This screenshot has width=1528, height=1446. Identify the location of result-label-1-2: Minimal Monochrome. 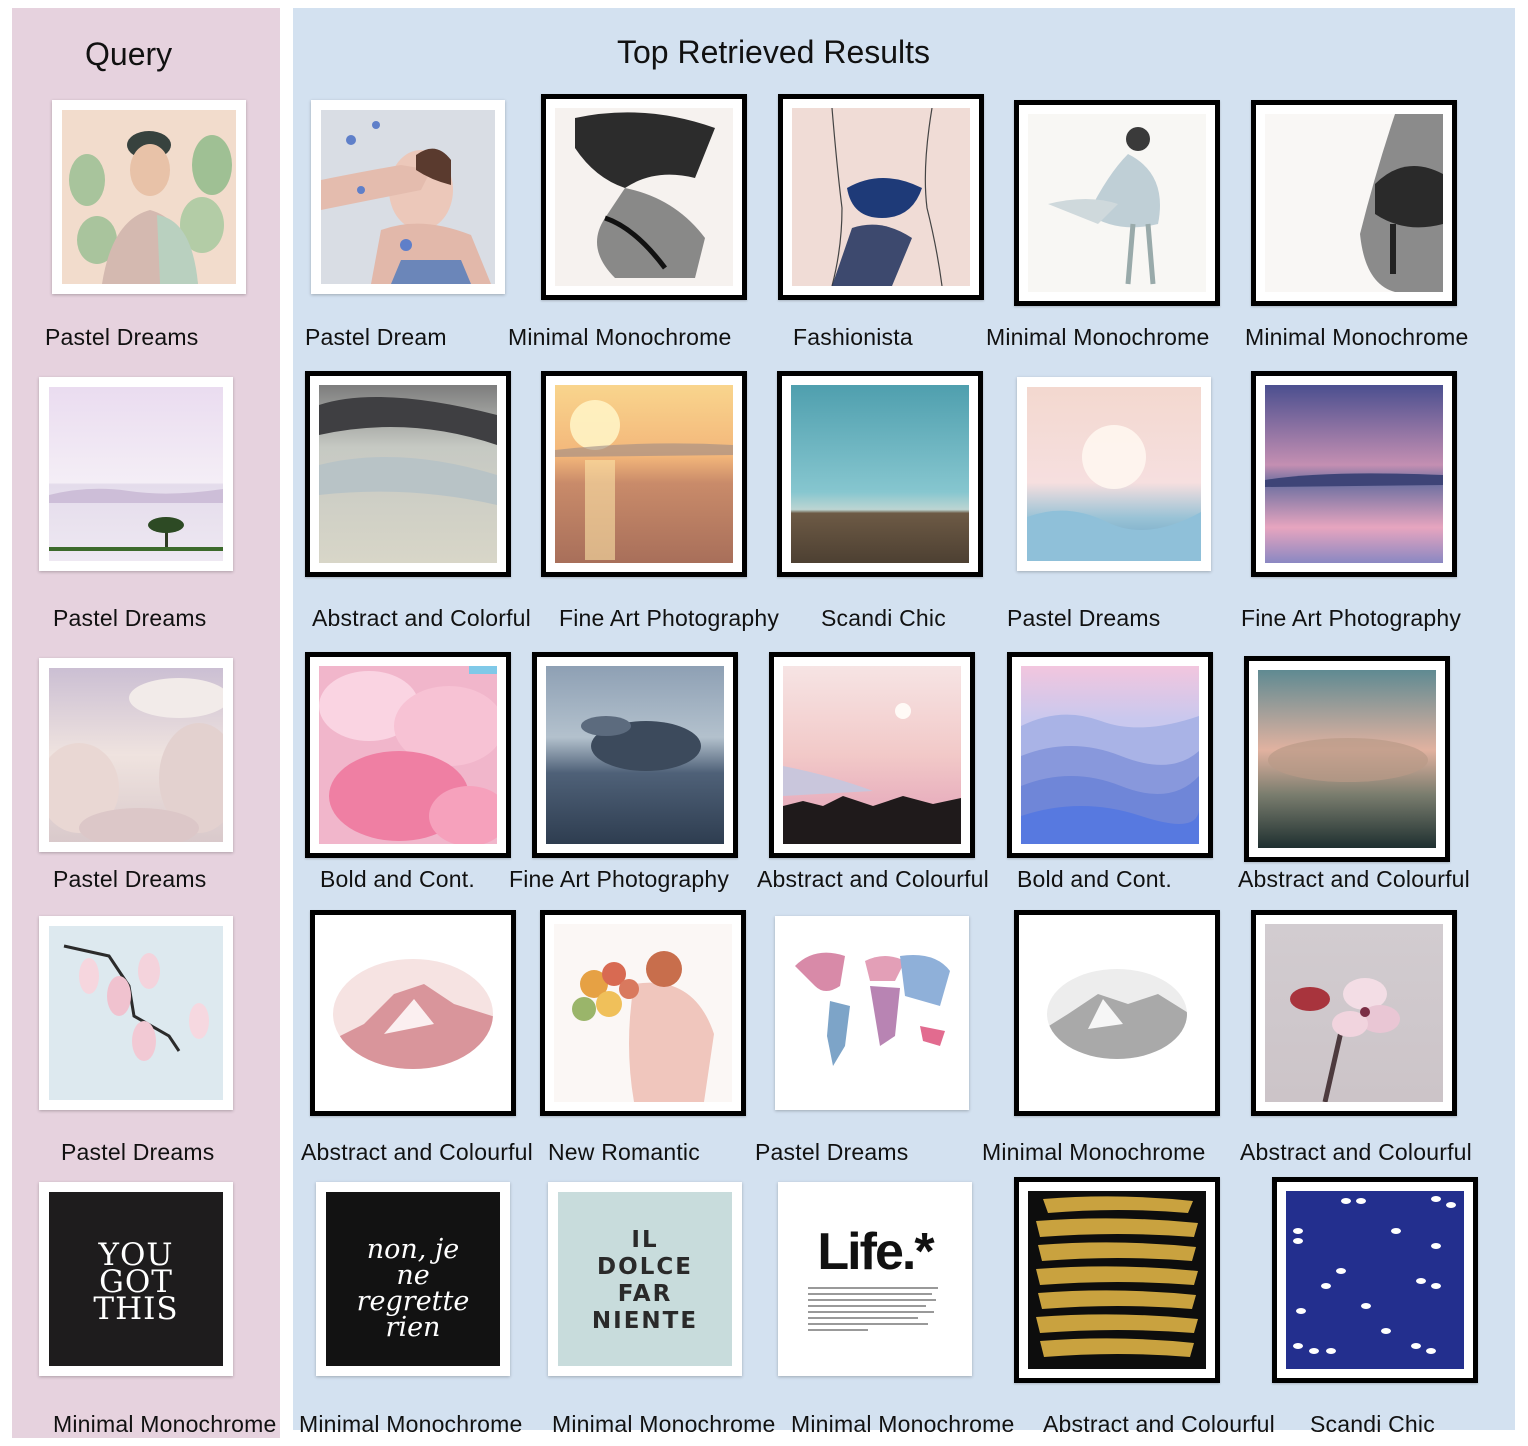
(620, 337).